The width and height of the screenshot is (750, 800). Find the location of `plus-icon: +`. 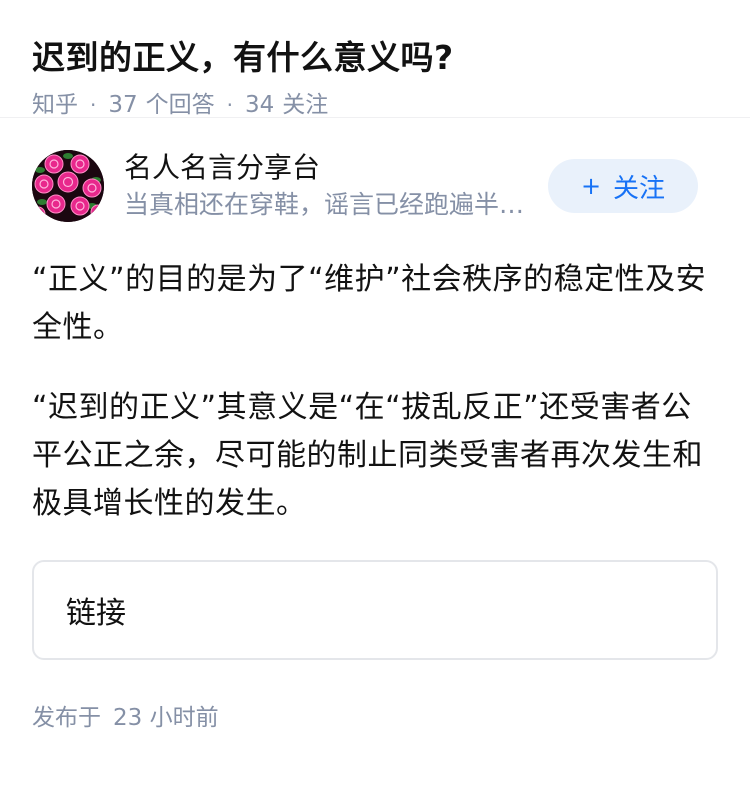

plus-icon: + is located at coordinates (591, 186).